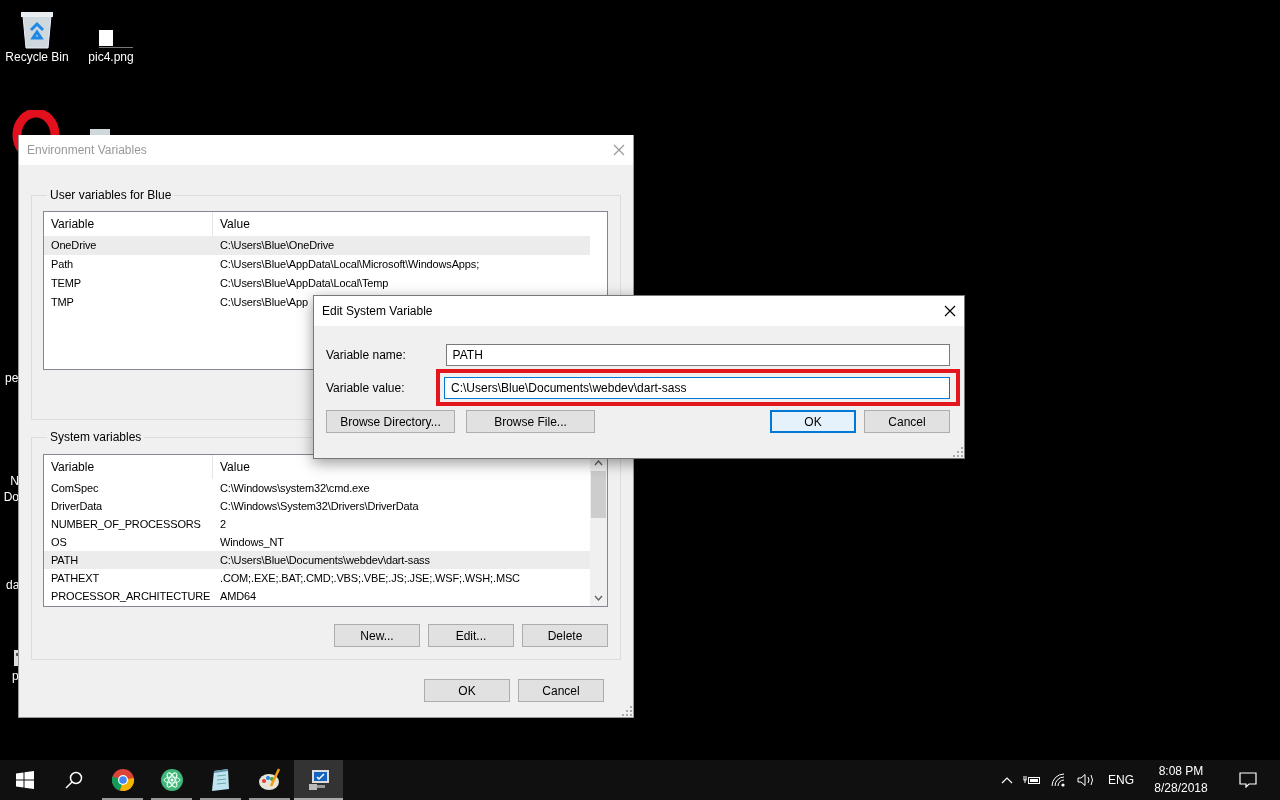 The height and width of the screenshot is (800, 1280). What do you see at coordinates (366, 355) in the screenshot?
I see `field-label: Variable name:` at bounding box center [366, 355].